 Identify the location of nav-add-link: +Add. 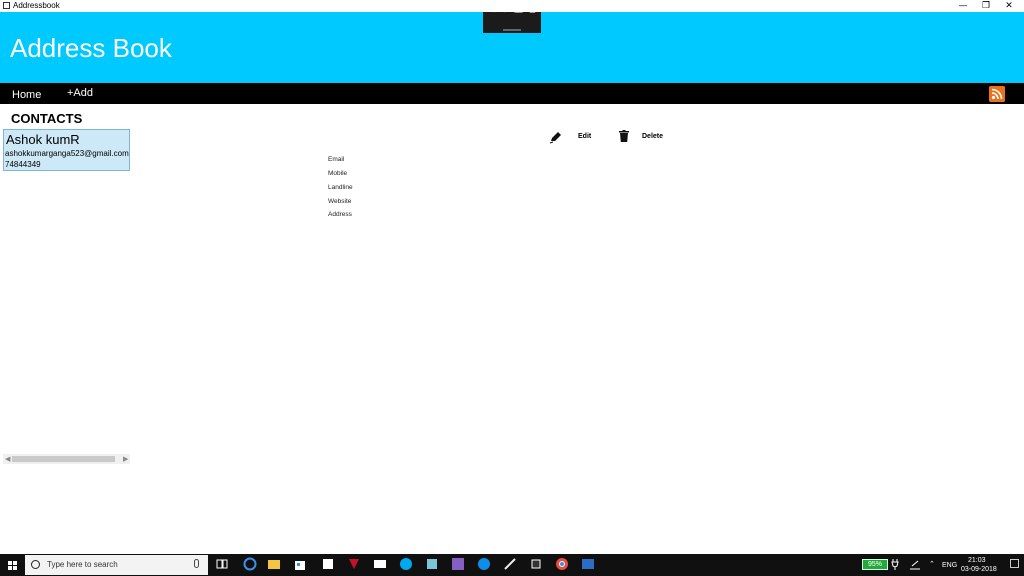
(80, 93).